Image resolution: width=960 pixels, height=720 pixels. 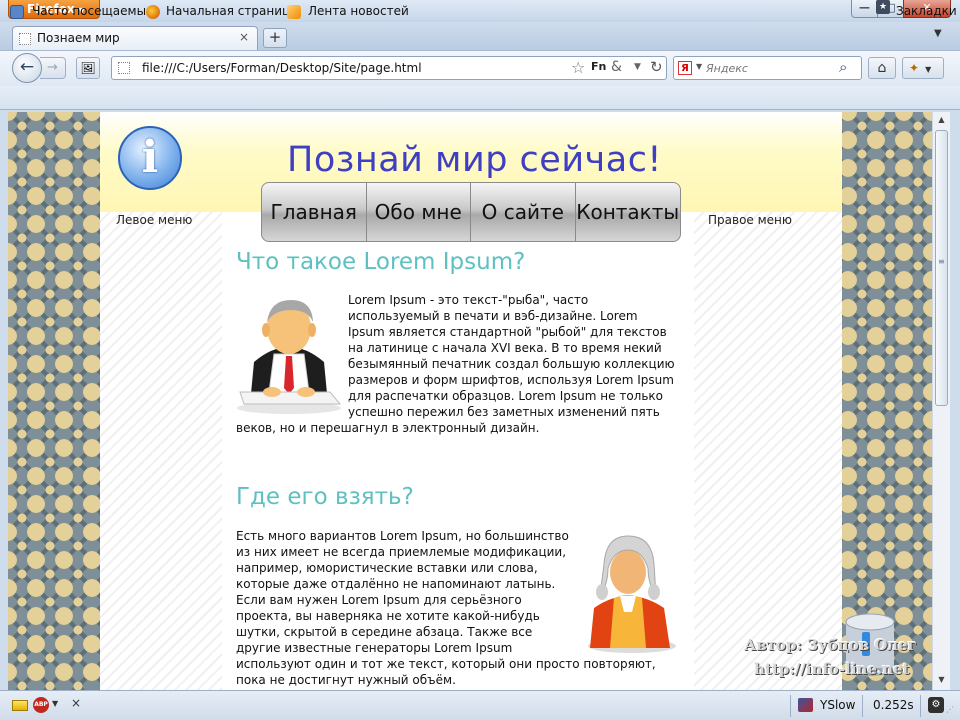 What do you see at coordinates (294, 12) in the screenshot?
I see `rss-icon` at bounding box center [294, 12].